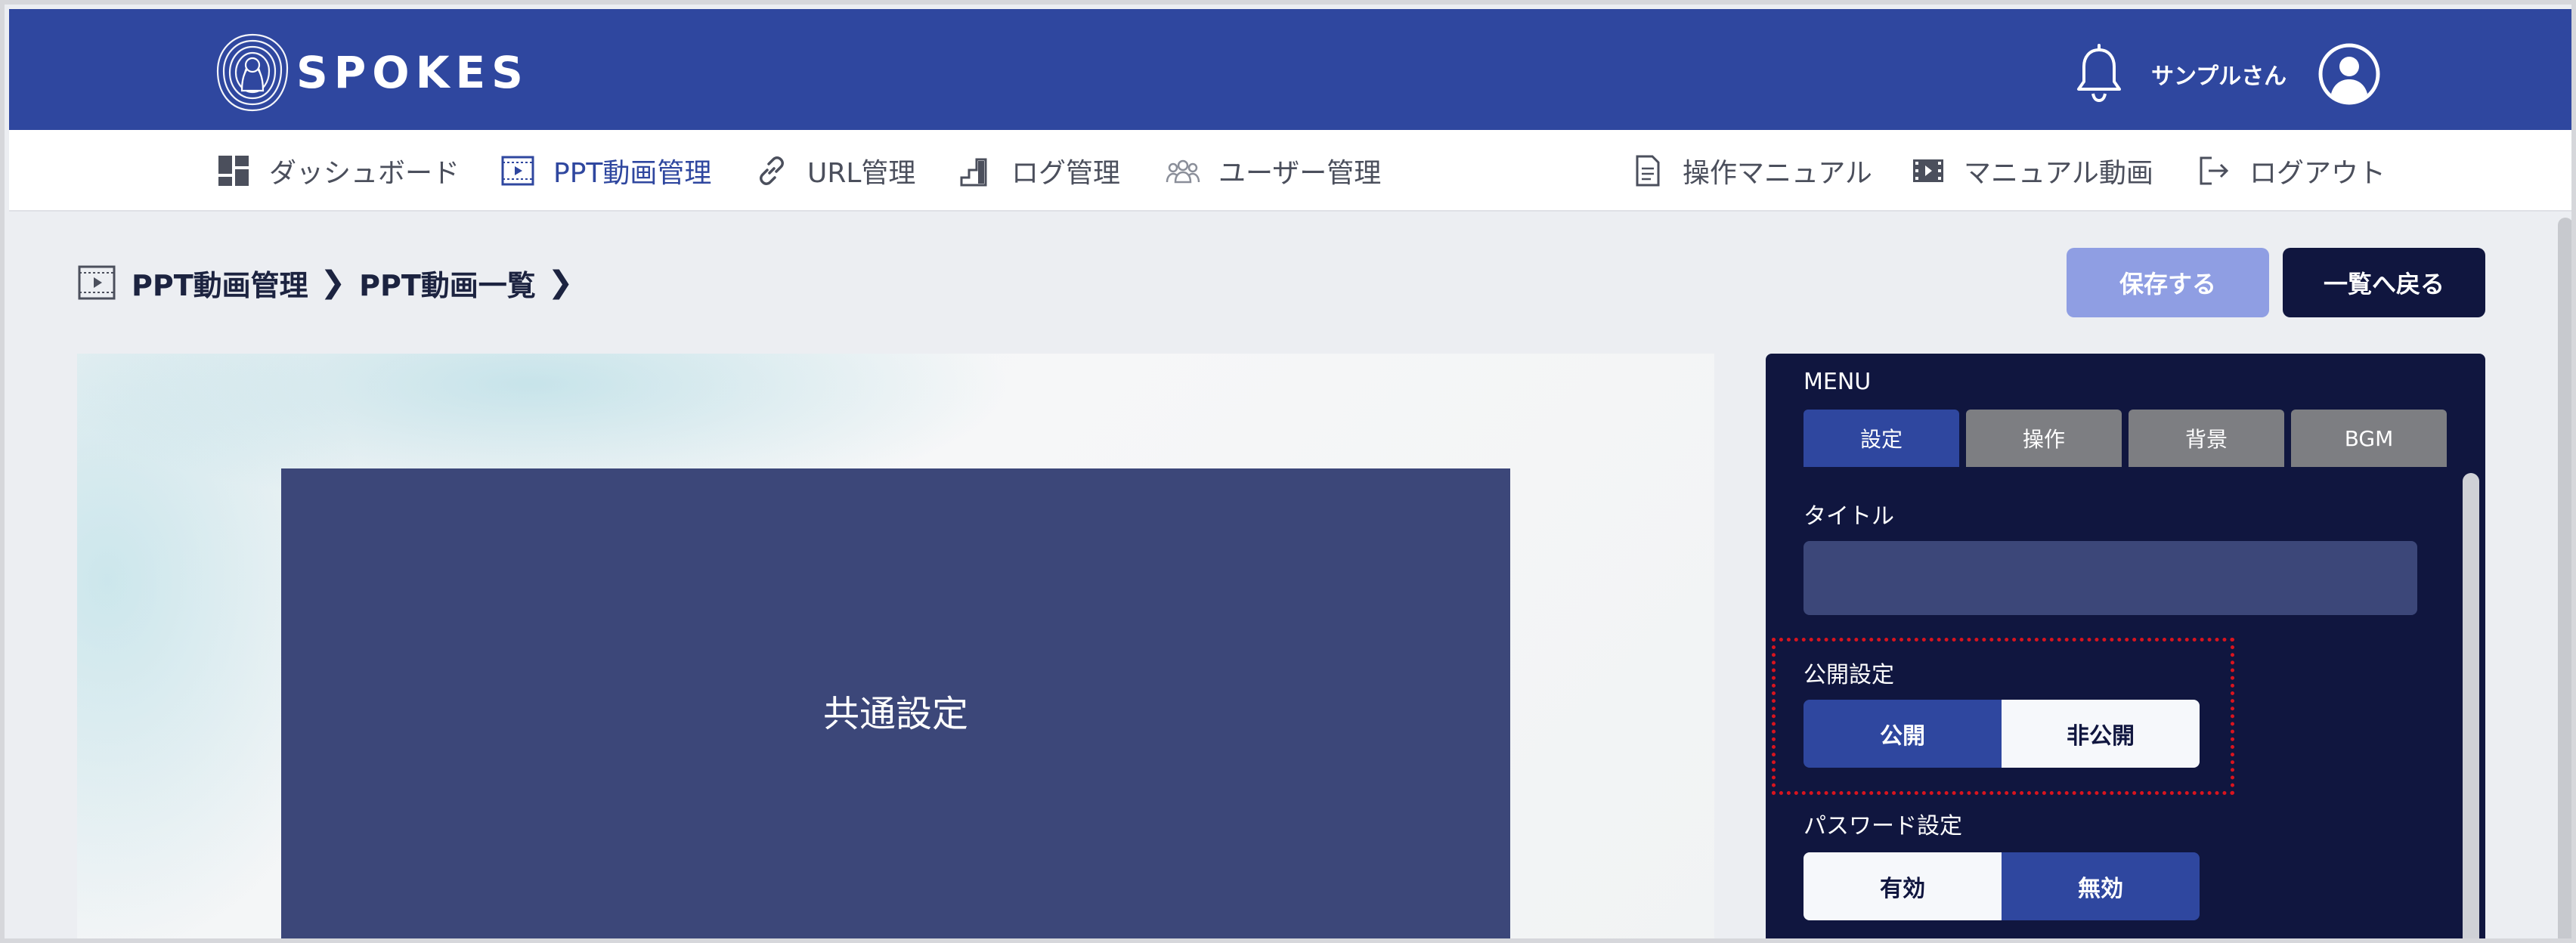 The height and width of the screenshot is (943, 2576). I want to click on password-disabled-button: 無効, so click(2101, 886).